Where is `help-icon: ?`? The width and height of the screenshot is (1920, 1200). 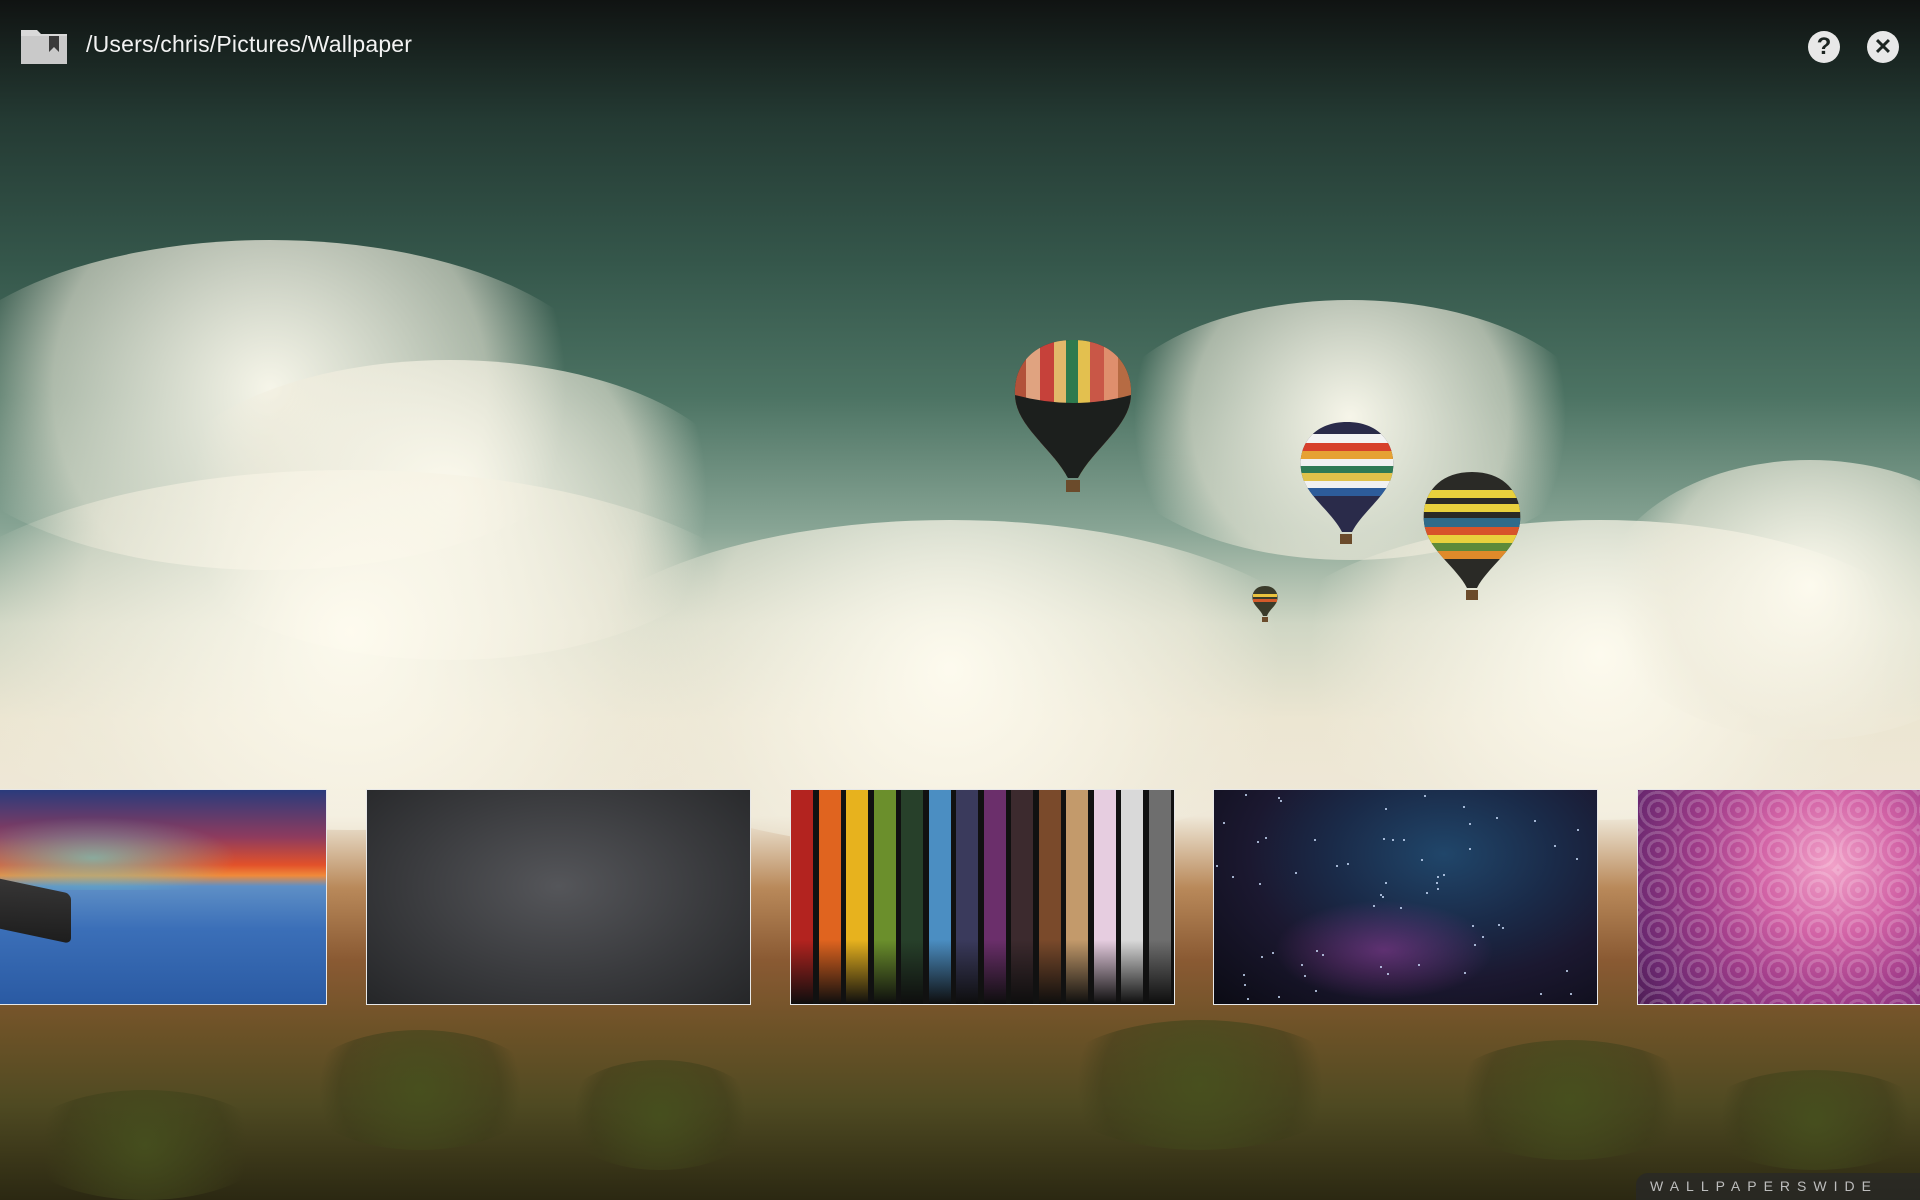 help-icon: ? is located at coordinates (1824, 46).